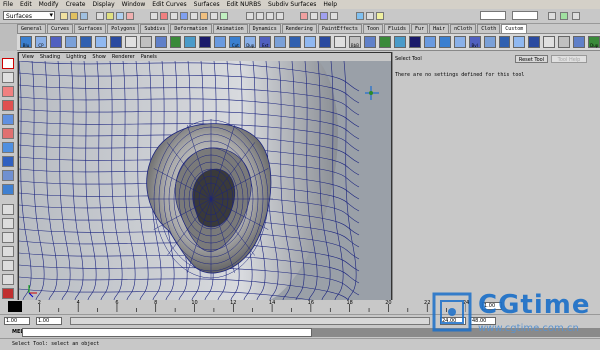 The height and width of the screenshot is (350, 600). Describe the element at coordinates (130, 16) in the screenshot. I see `select-by-component-icon` at that location.